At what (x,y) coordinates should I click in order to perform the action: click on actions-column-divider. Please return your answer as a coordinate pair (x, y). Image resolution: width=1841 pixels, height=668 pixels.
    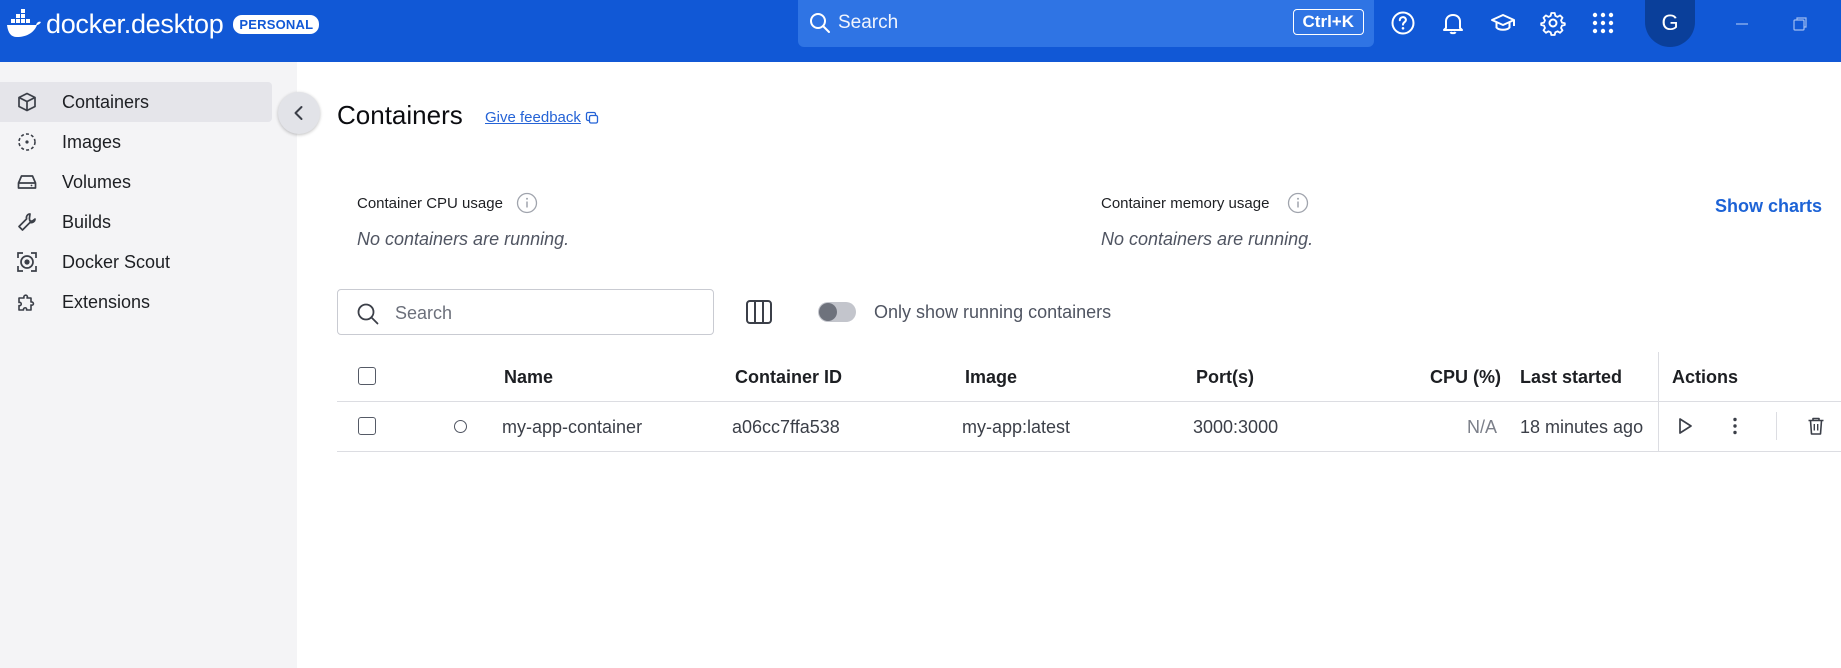
    Looking at the image, I should click on (1658, 402).